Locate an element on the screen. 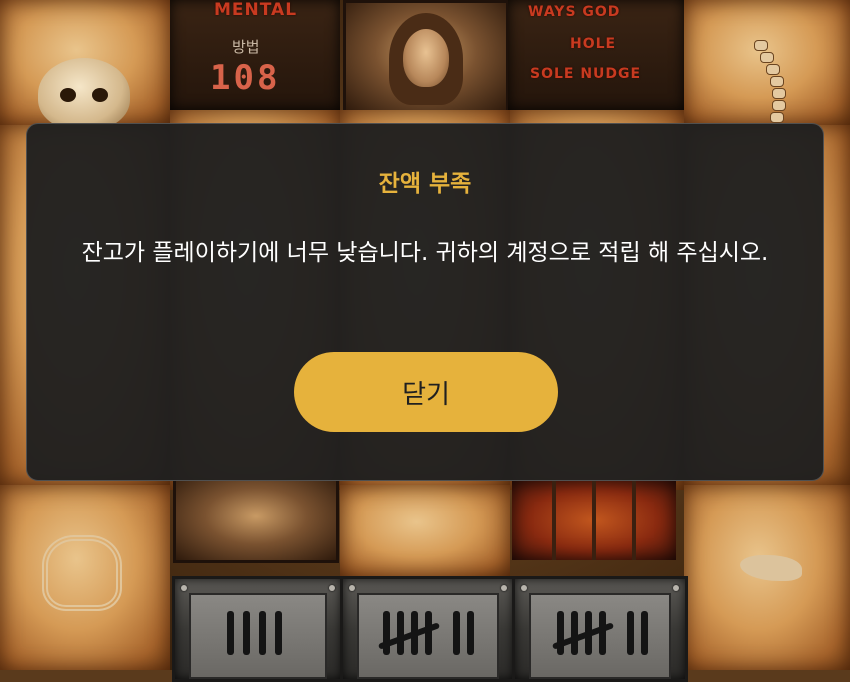  dialog-title: 잔액 부족 is located at coordinates (425, 184).